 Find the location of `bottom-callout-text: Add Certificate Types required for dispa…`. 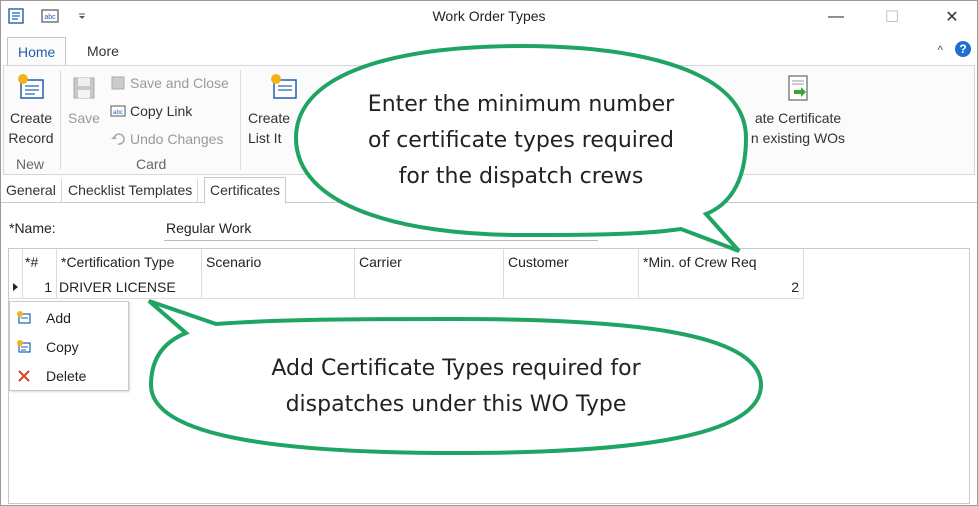

bottom-callout-text: Add Certificate Types required for dispa… is located at coordinates (456, 386).